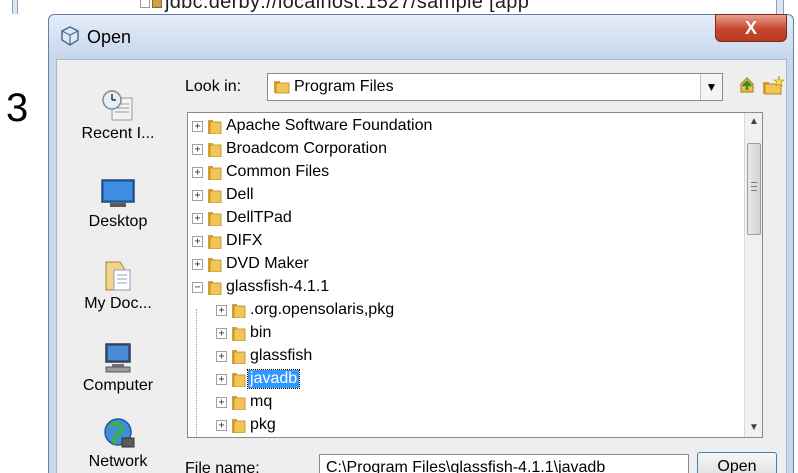  I want to click on scrollbar-thumb, so click(754, 189).